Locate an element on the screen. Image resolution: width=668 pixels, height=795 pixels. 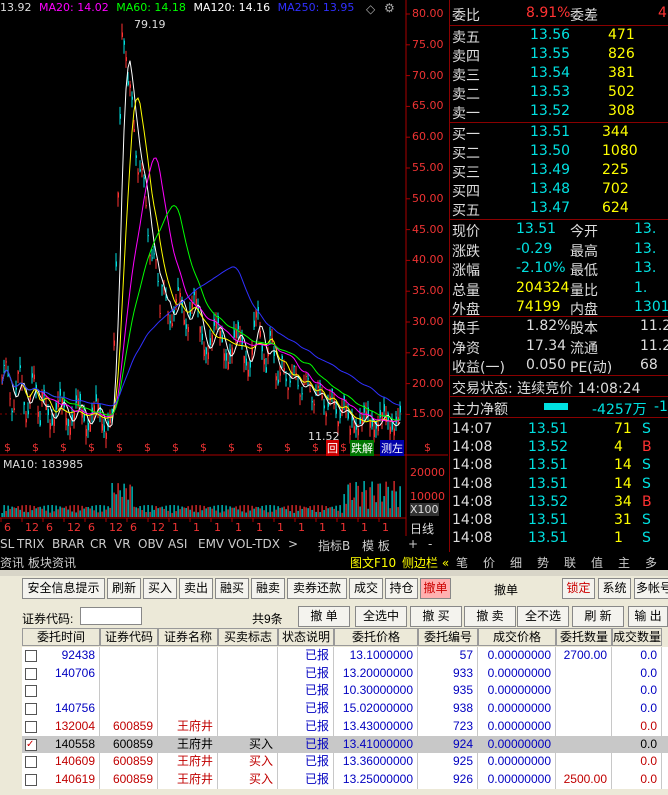
side-tab: 笔 is located at coordinates (462, 562).